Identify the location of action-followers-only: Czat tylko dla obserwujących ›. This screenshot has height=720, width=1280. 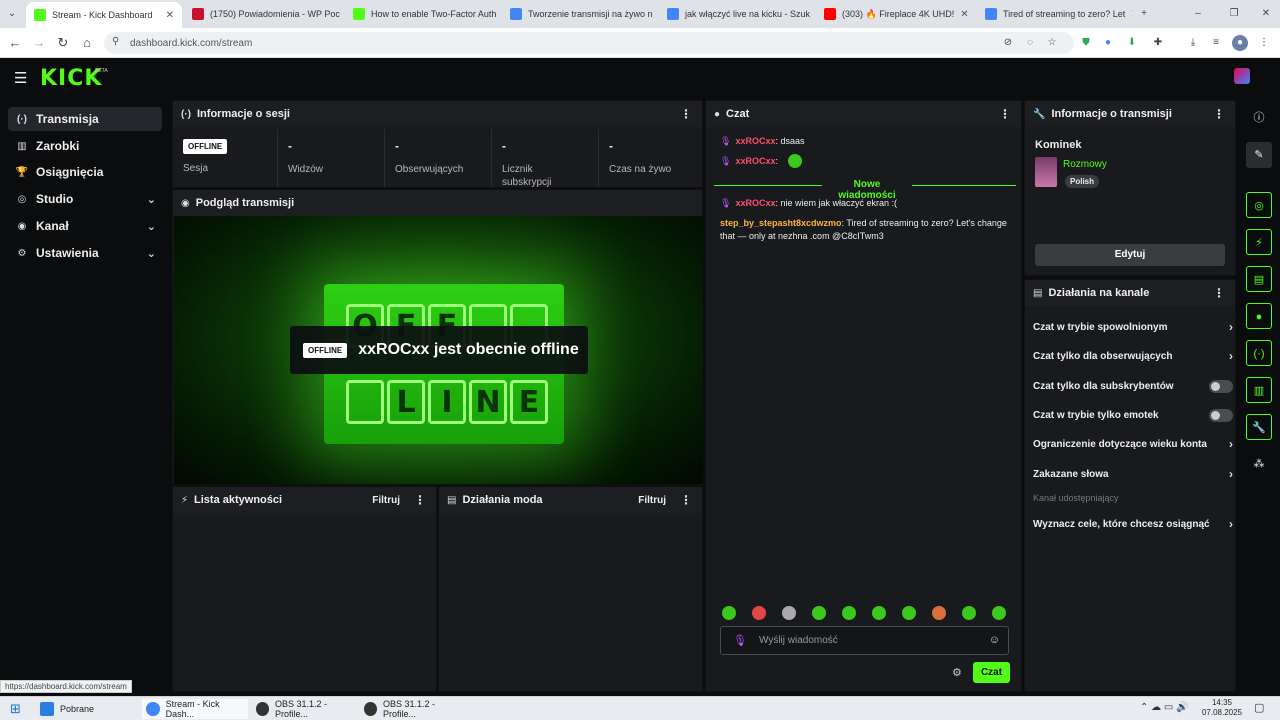
(1133, 356).